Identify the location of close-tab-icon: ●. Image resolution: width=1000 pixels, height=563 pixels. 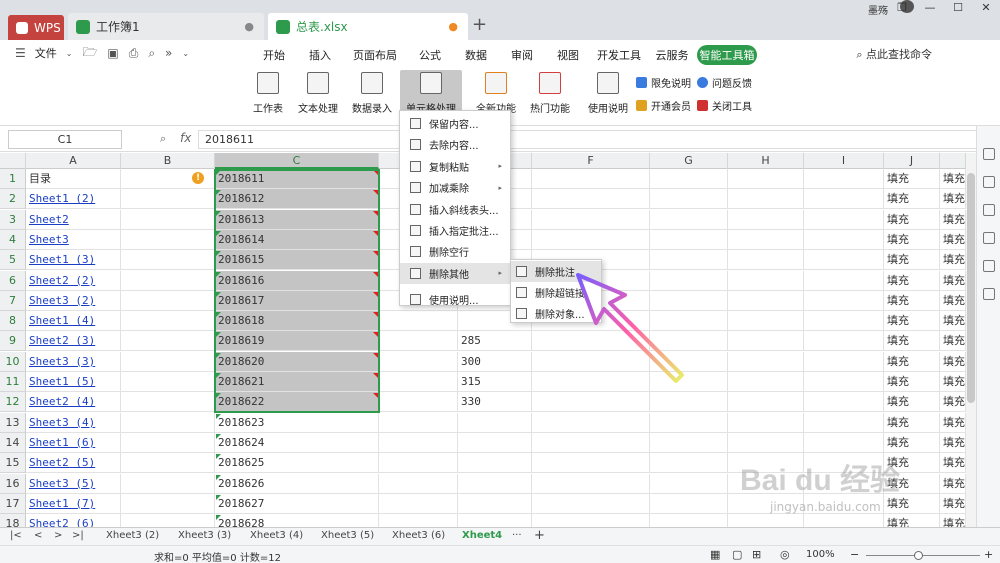
(249, 26).